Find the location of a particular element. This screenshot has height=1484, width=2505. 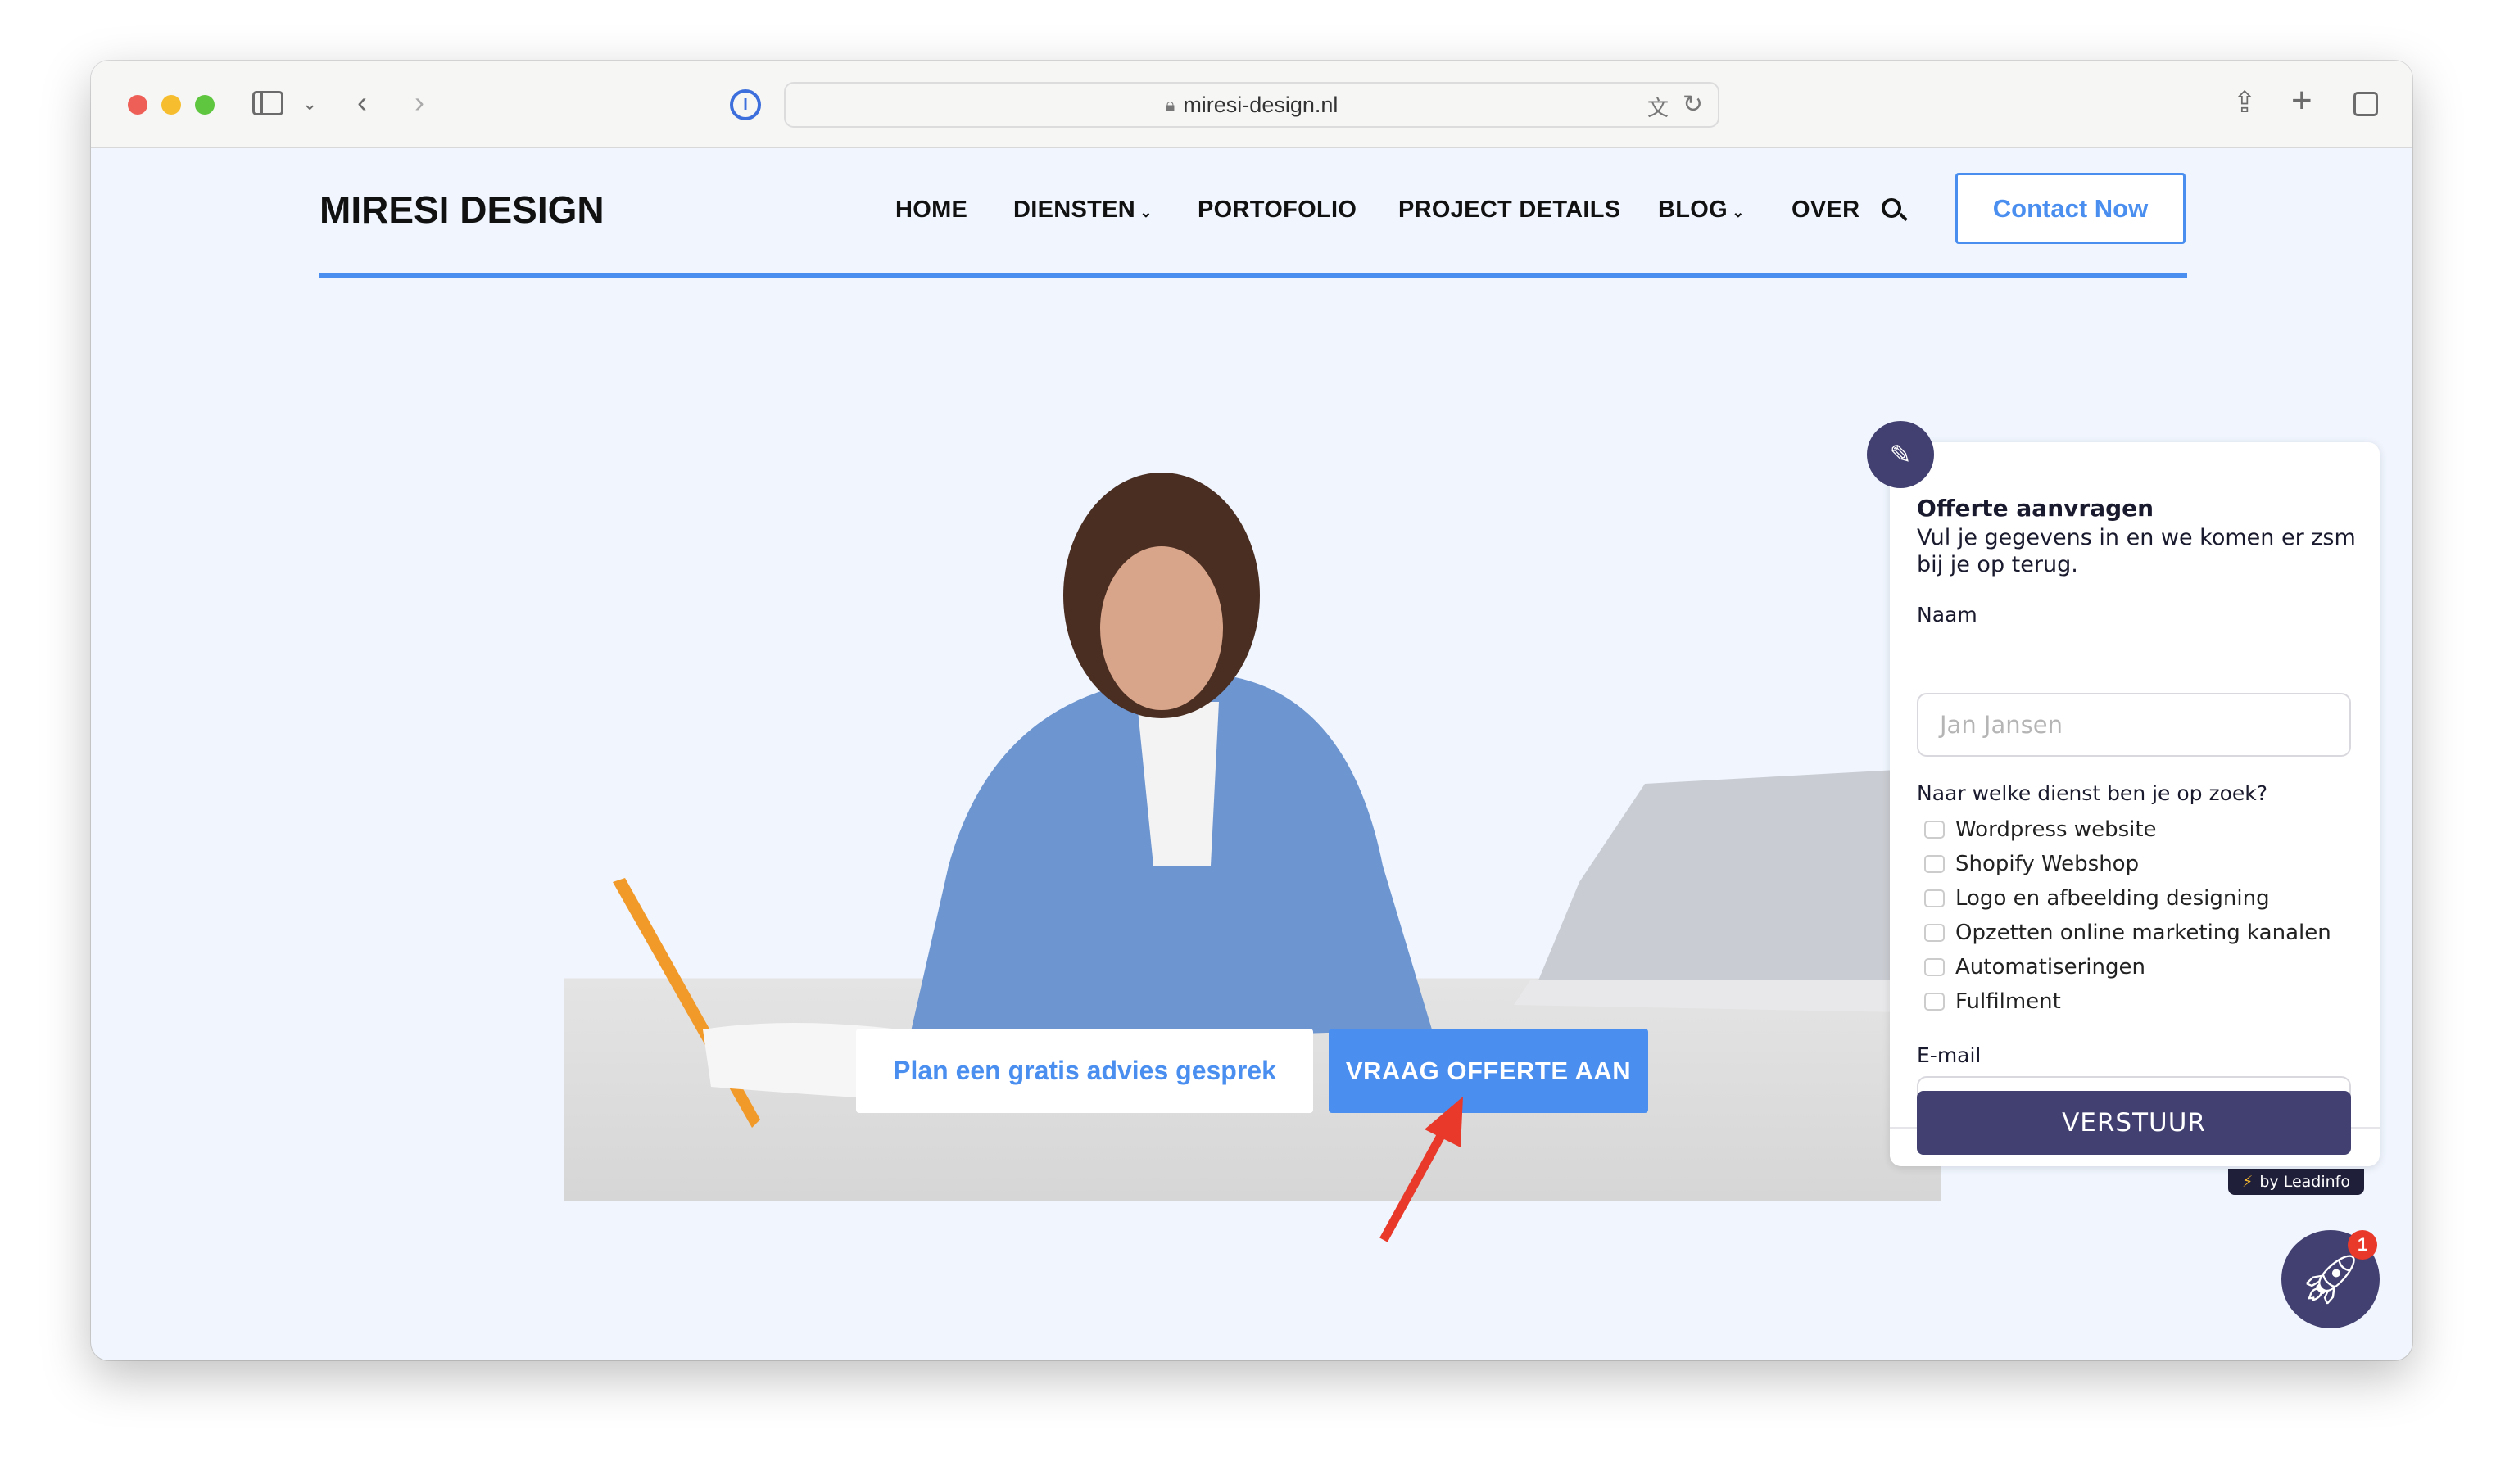

option-label: Fulfilment is located at coordinates (2008, 1001).